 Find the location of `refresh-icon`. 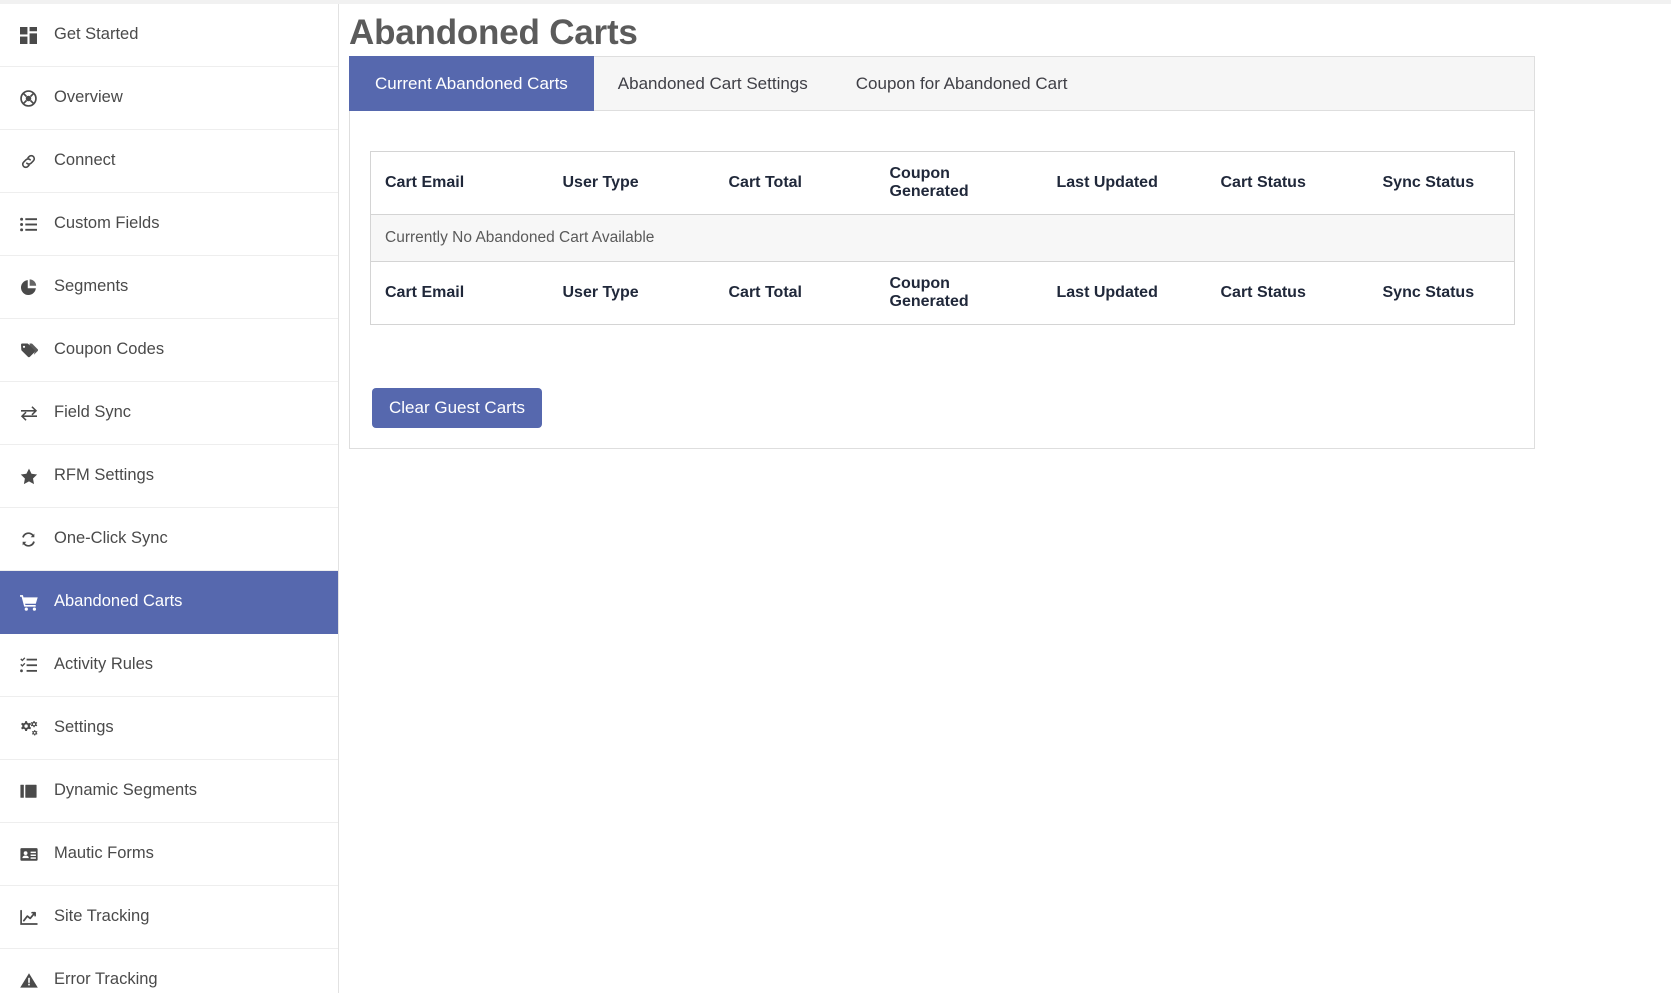

refresh-icon is located at coordinates (33, 539).